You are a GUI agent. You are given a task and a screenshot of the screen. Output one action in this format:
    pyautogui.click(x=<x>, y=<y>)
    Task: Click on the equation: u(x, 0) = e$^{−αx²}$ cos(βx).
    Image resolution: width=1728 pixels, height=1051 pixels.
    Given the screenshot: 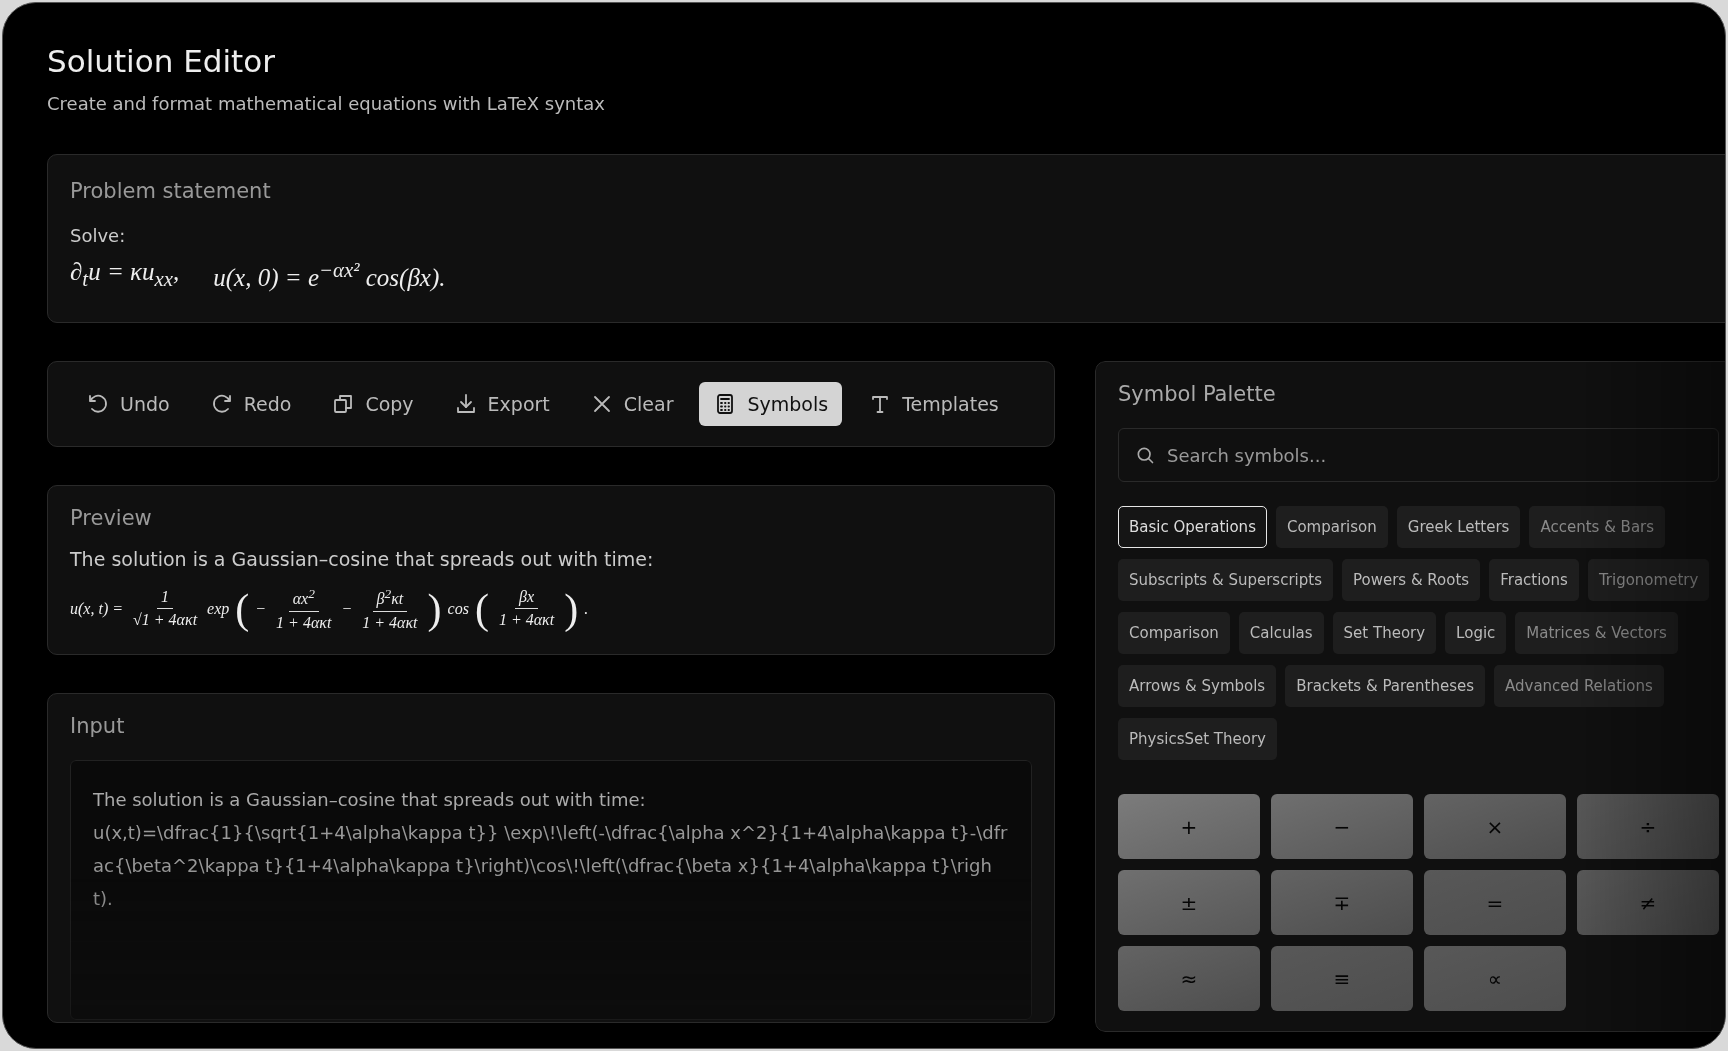 What is the action you would take?
    pyautogui.click(x=329, y=275)
    